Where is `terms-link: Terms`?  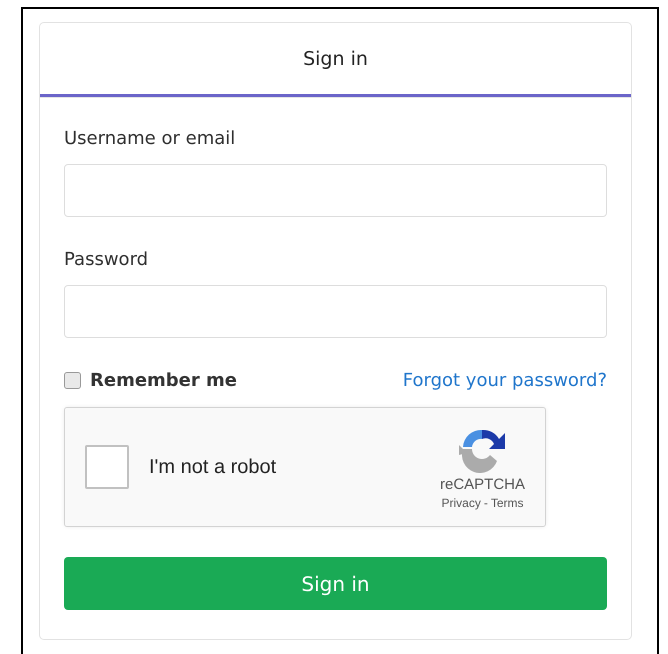
terms-link: Terms is located at coordinates (507, 503).